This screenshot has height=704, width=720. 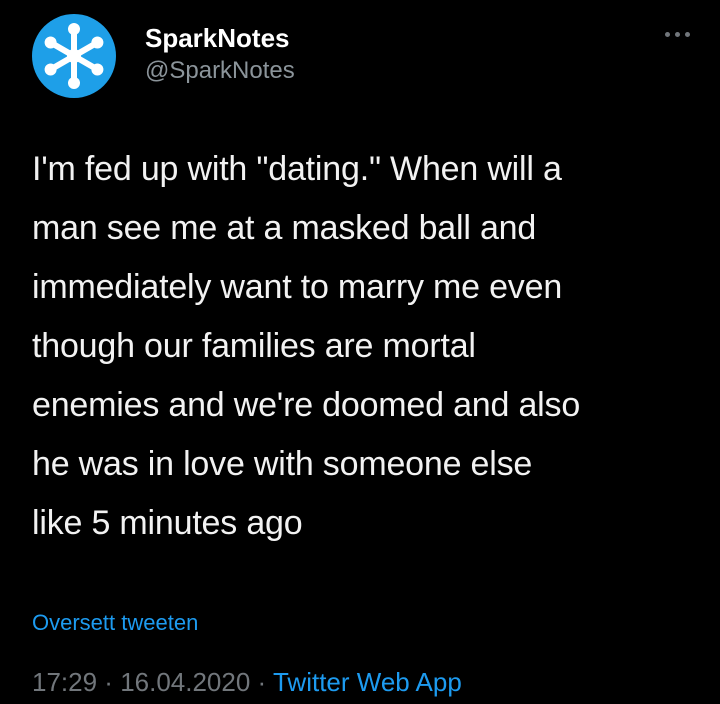 I want to click on tweet-metadata: 17:29 · 16.04.2020 · Twitter Web App, so click(x=247, y=682).